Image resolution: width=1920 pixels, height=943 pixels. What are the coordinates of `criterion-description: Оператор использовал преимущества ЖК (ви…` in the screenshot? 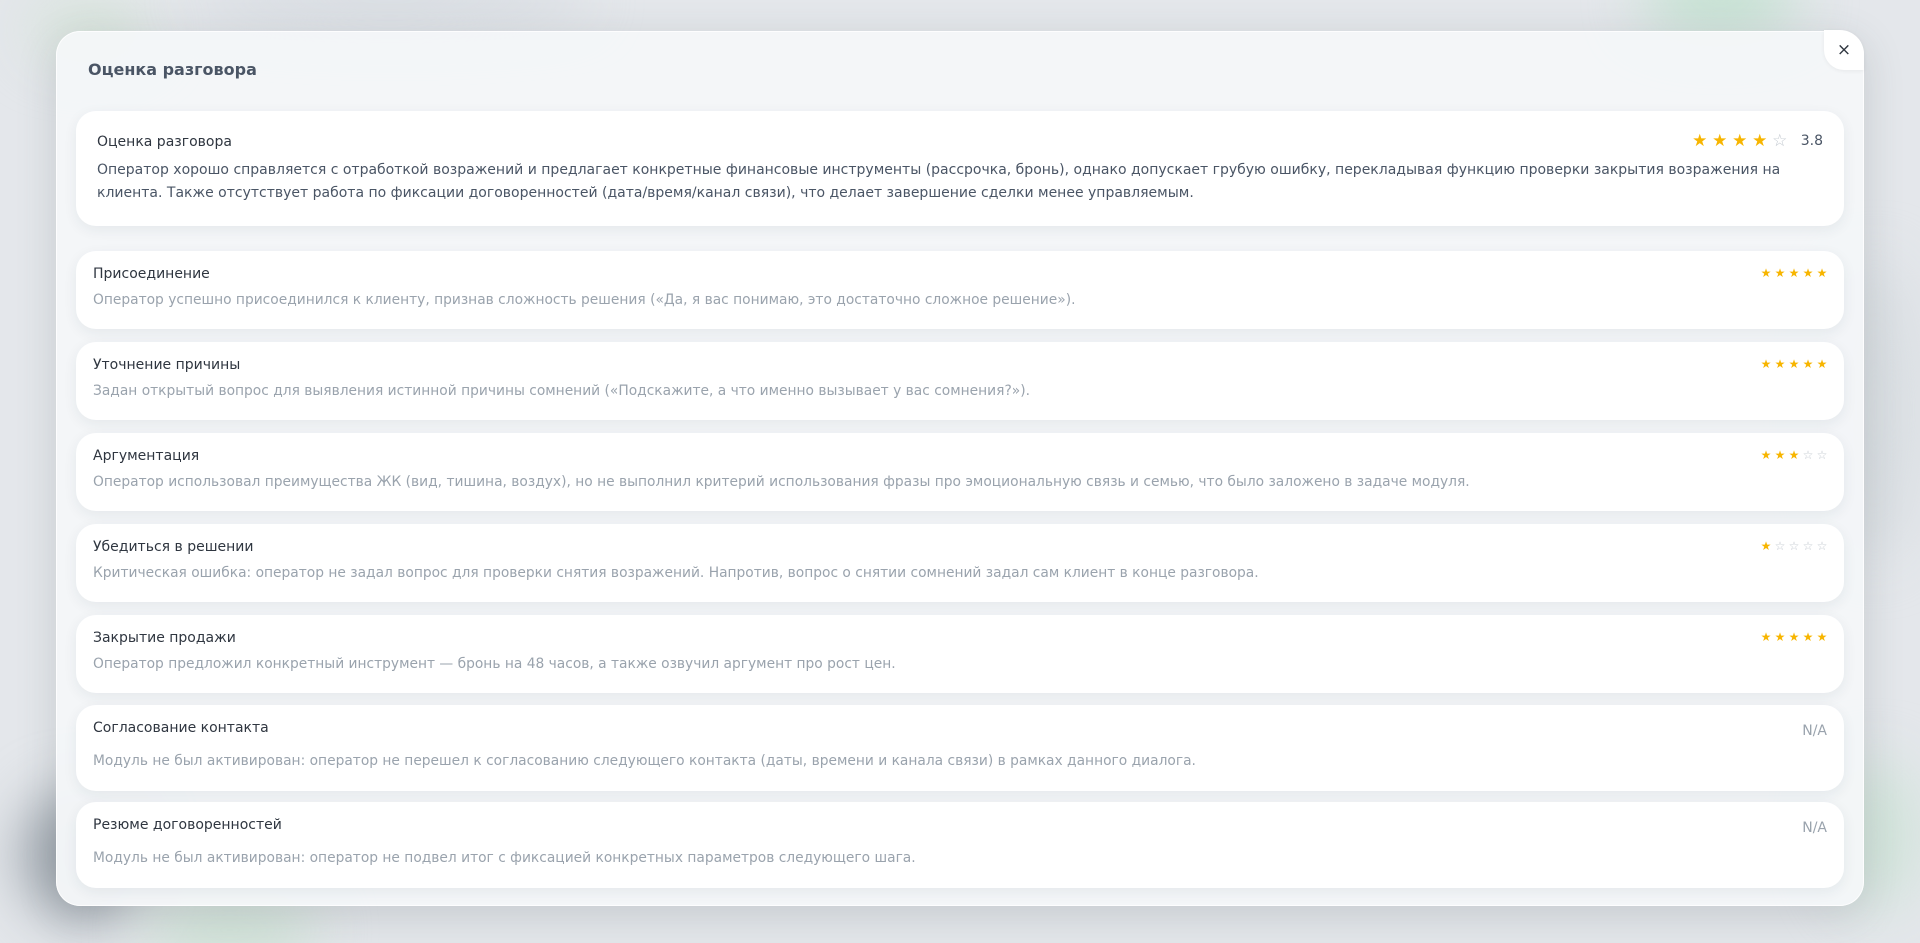 It's located at (781, 482).